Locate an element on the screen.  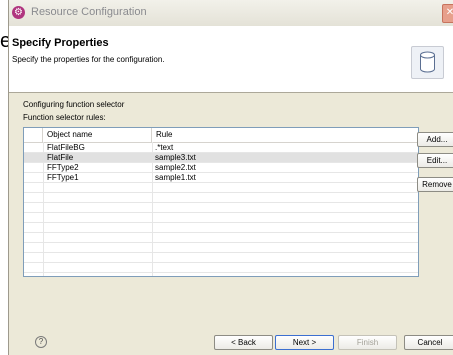
header-spacer is located at coordinates (33, 135).